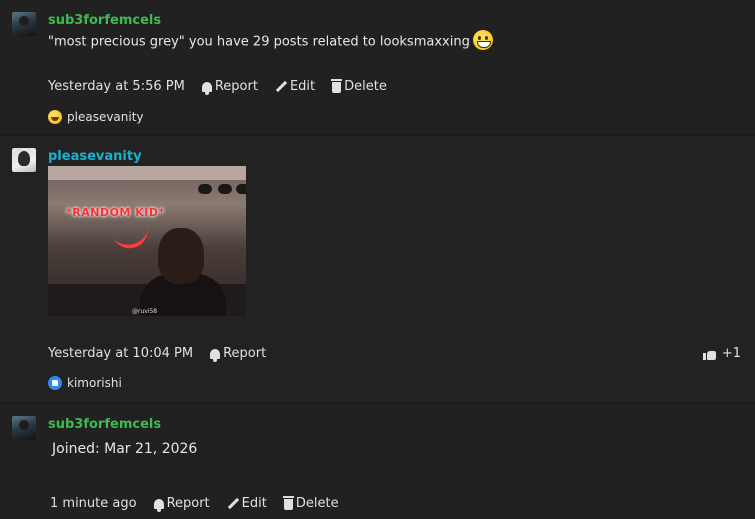  What do you see at coordinates (105, 117) in the screenshot?
I see `reaction-user: pleasevanity` at bounding box center [105, 117].